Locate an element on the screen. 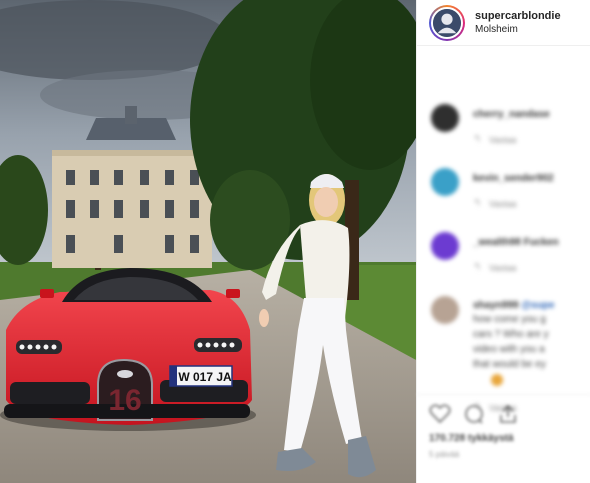 This screenshot has height=483, width=590. username-link: supercarblondie is located at coordinates (518, 16).